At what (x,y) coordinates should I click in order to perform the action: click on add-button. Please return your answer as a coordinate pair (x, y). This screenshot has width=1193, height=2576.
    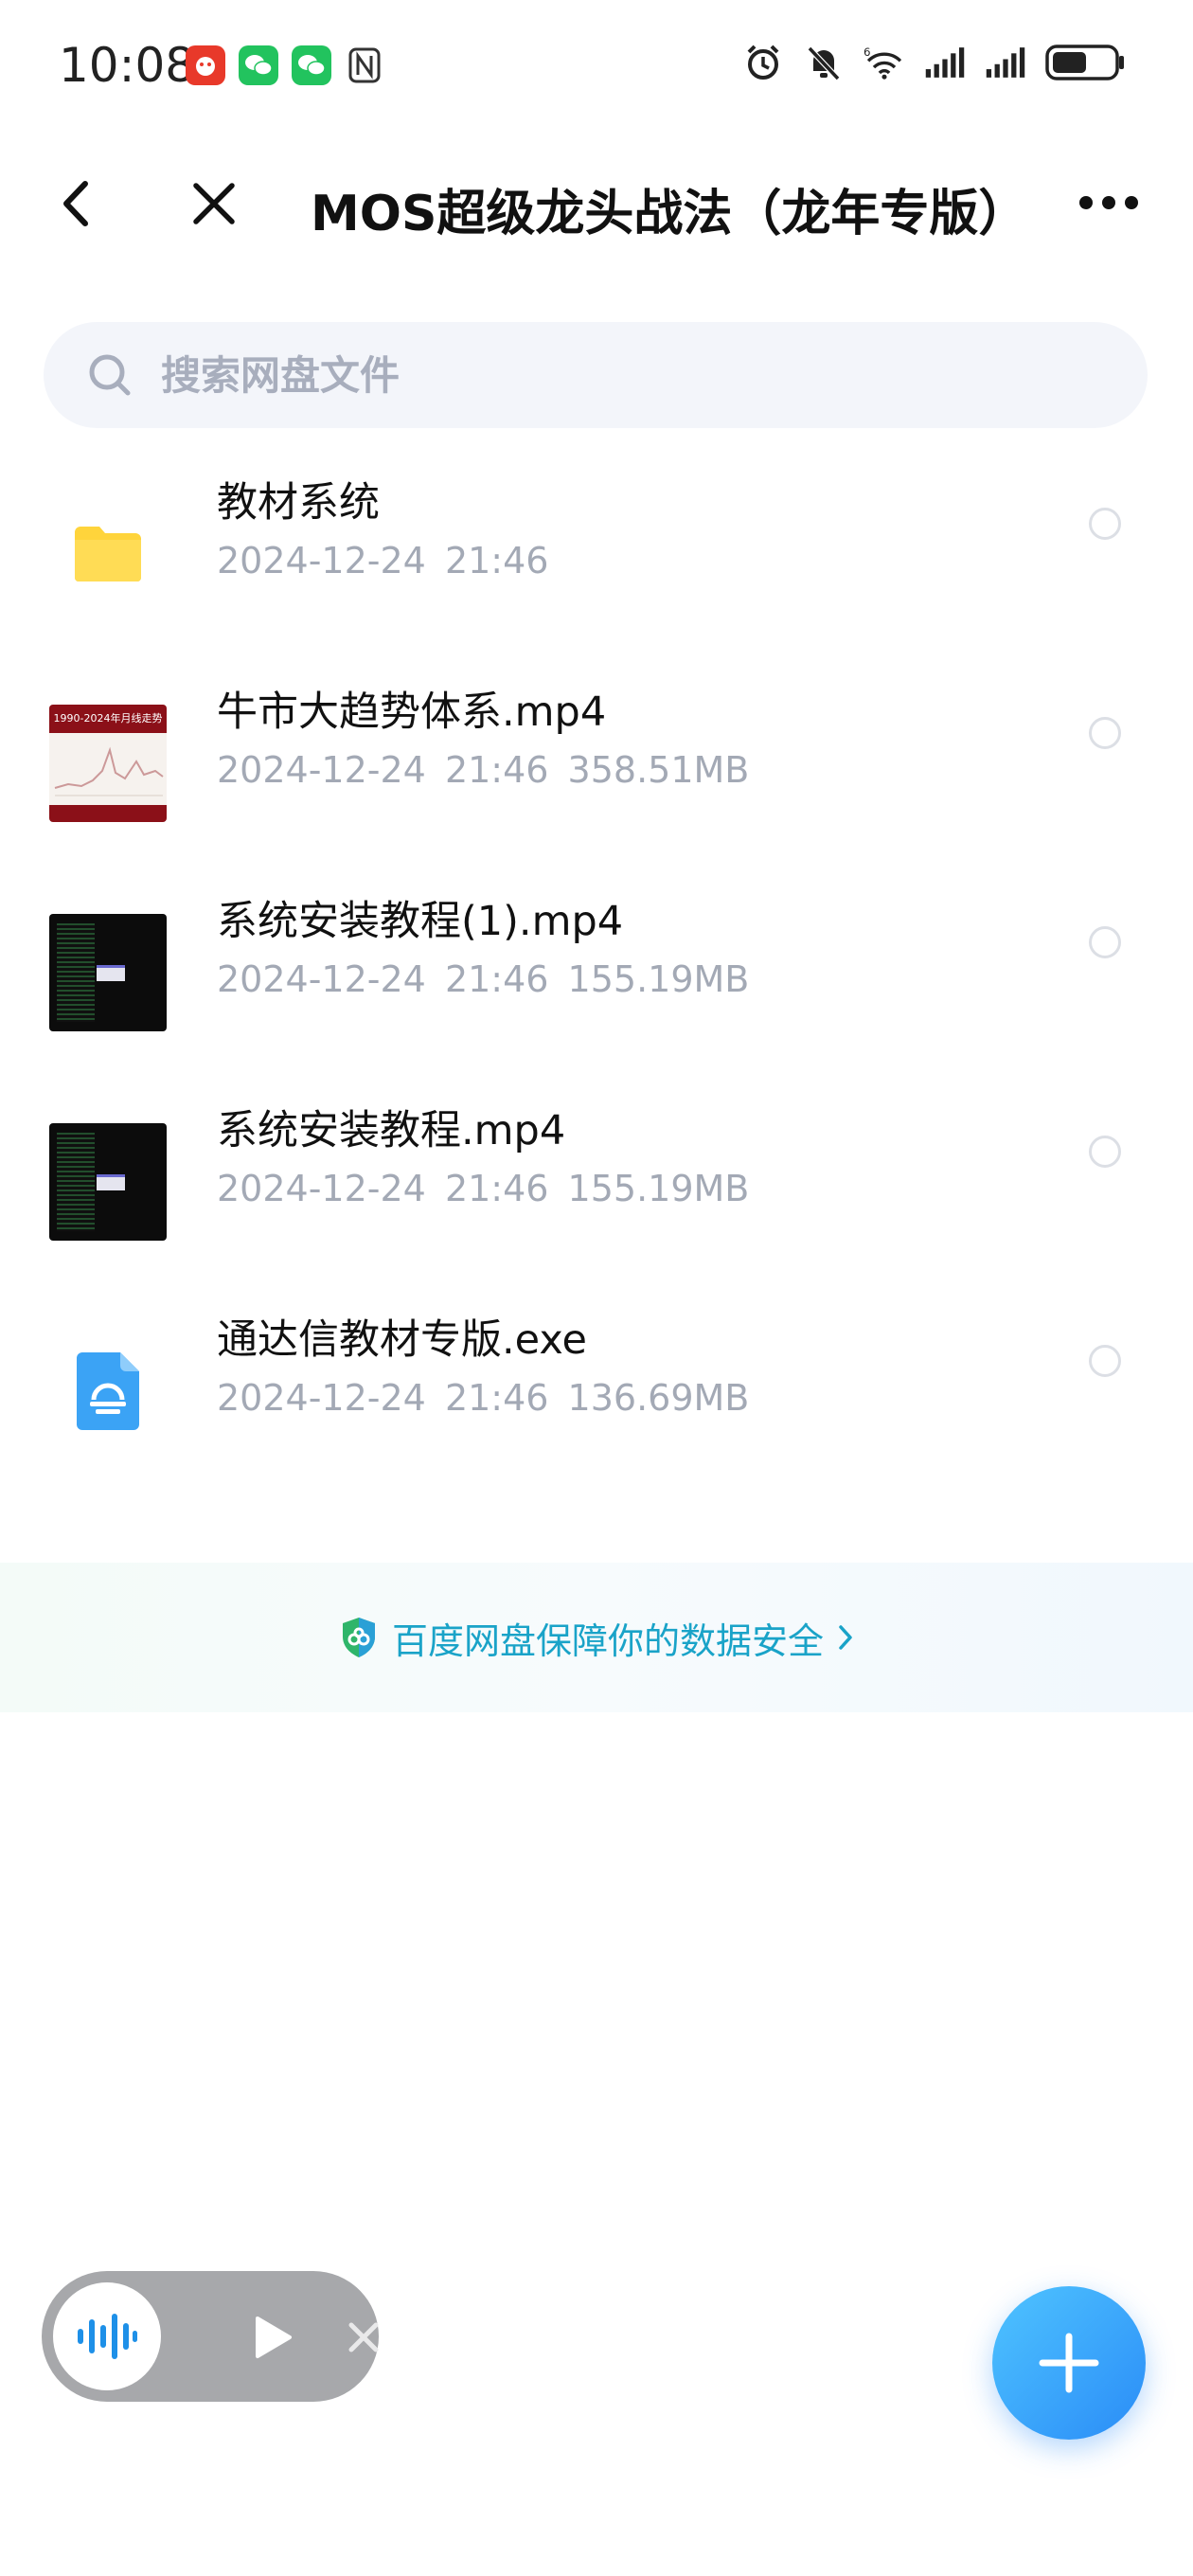
    Looking at the image, I should click on (1069, 2363).